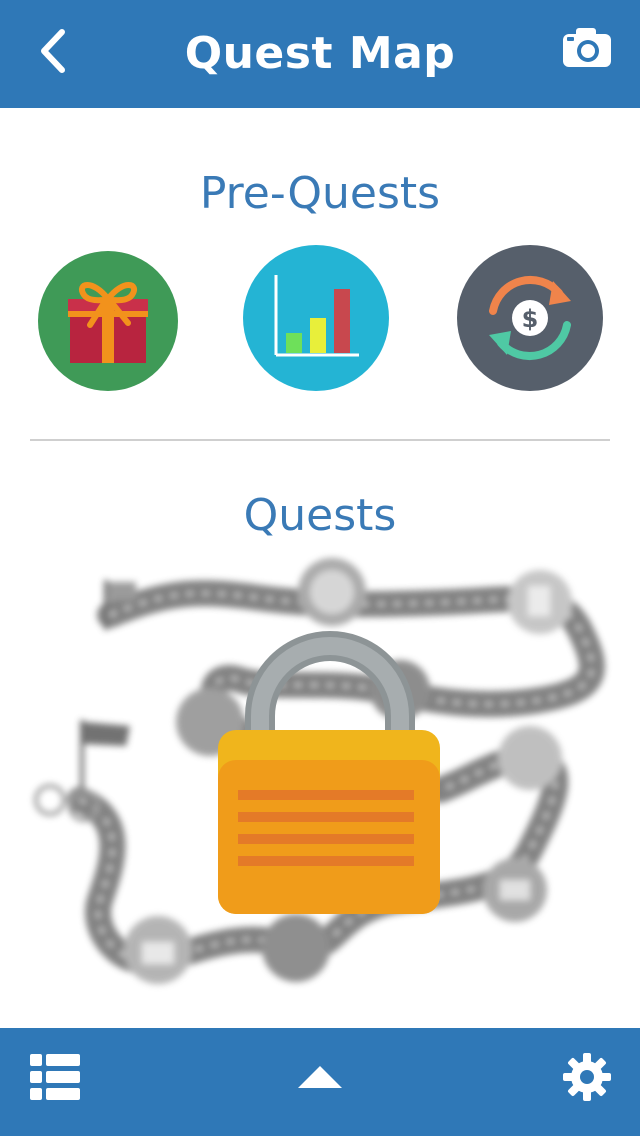 This screenshot has height=1136, width=640. I want to click on prequests-heading: Pre-Quests, so click(320, 193).